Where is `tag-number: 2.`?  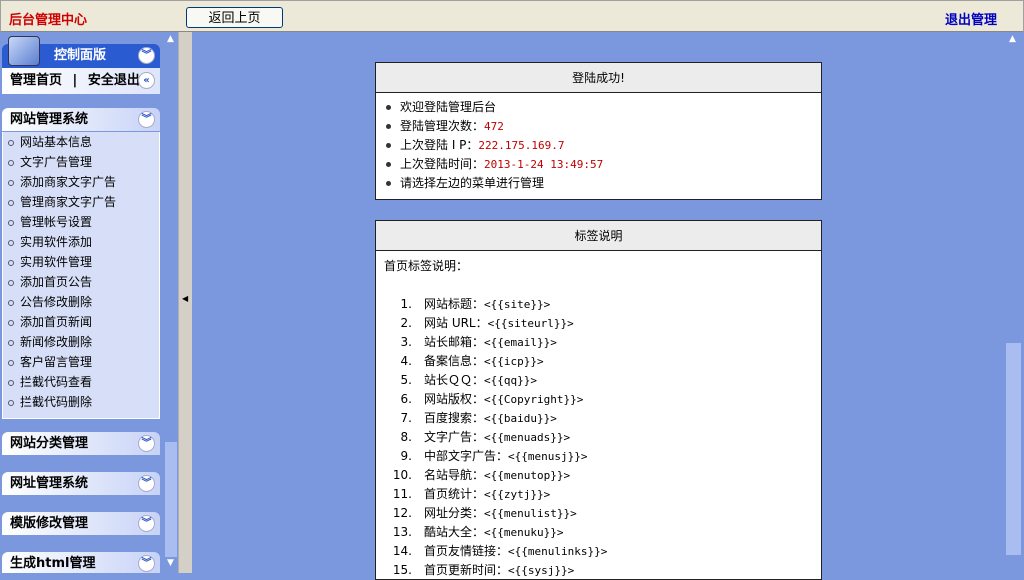
tag-number: 2. is located at coordinates (406, 323).